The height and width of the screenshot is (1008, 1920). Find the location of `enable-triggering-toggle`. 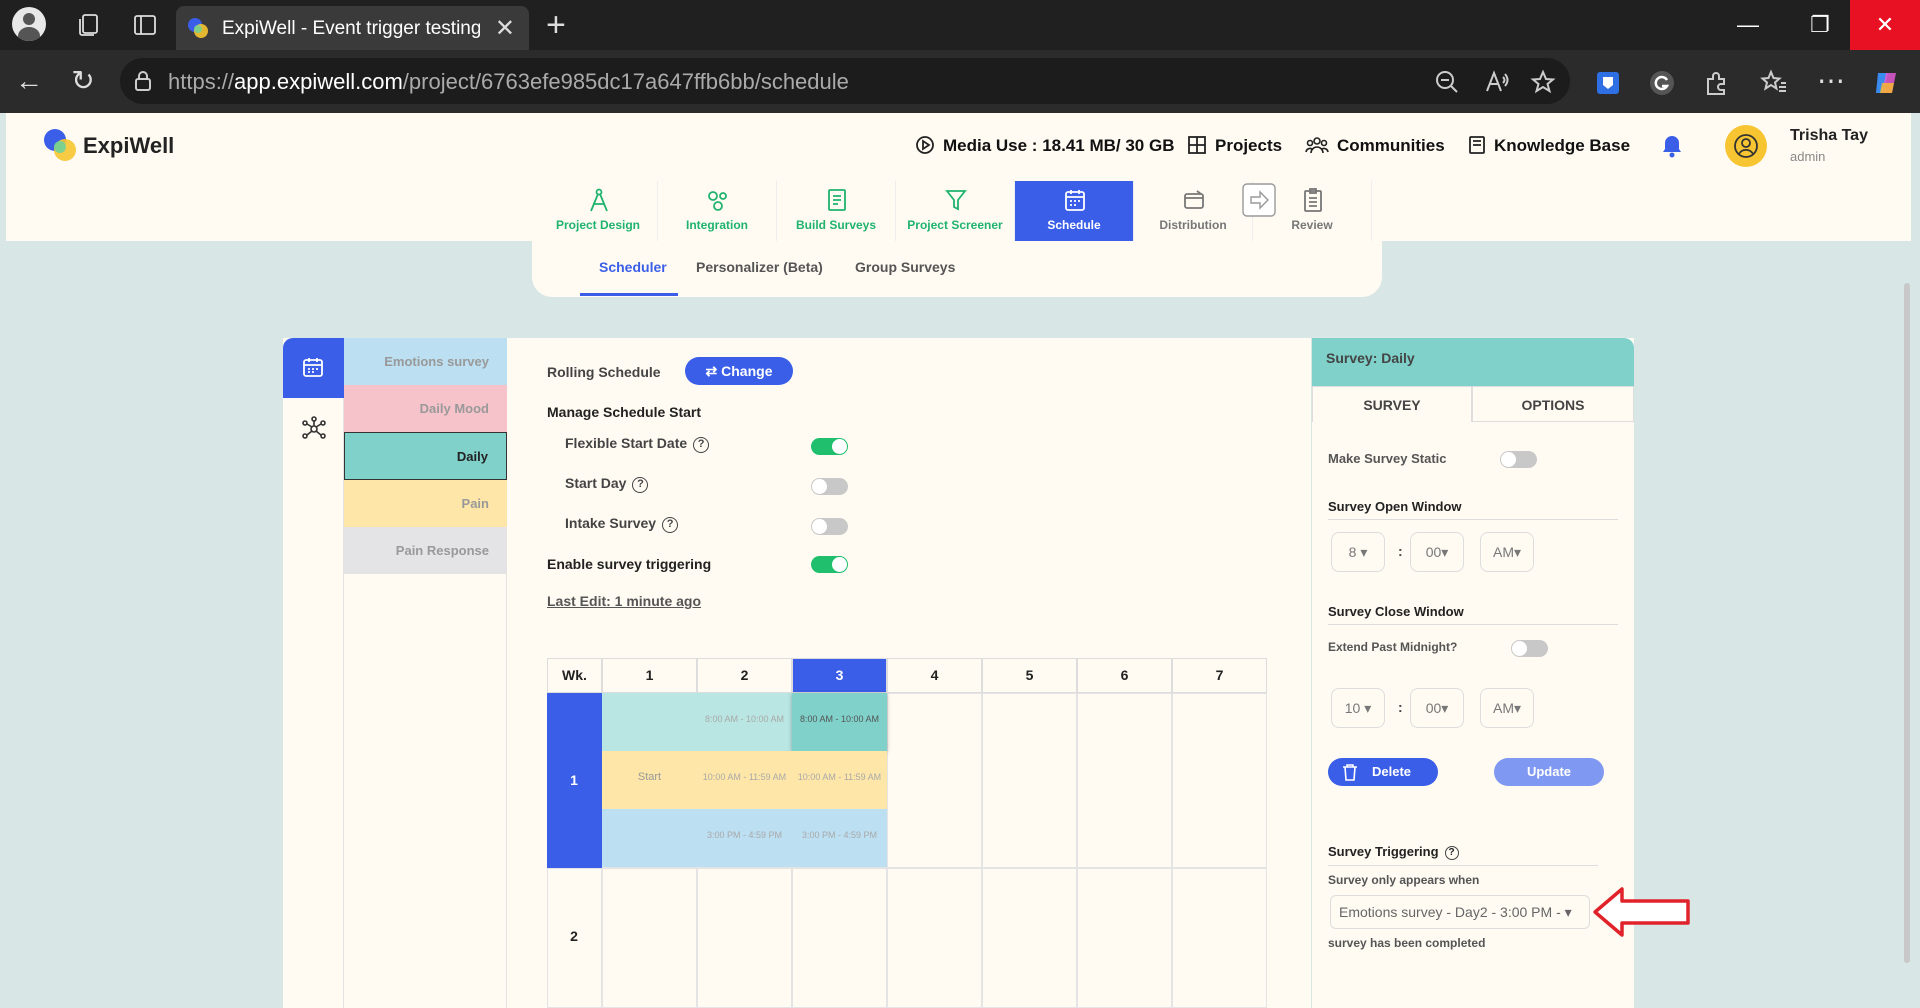

enable-triggering-toggle is located at coordinates (829, 564).